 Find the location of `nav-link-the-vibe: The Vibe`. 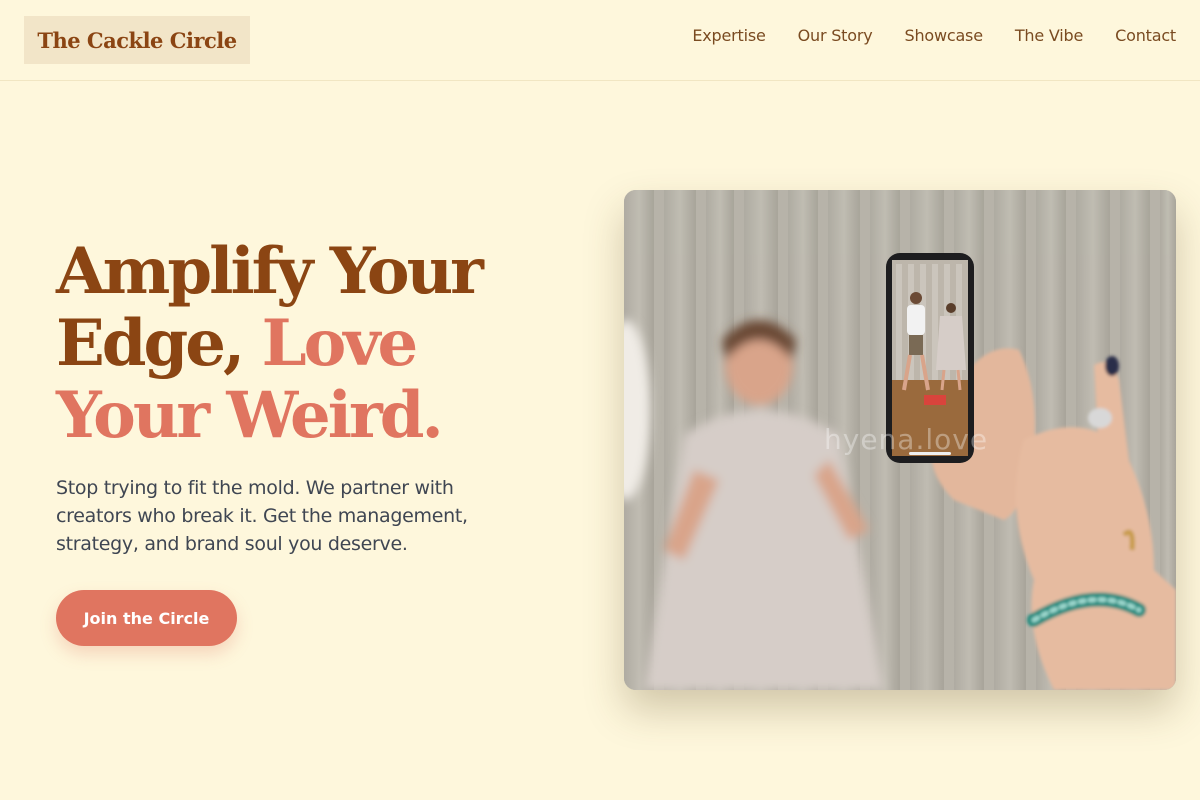

nav-link-the-vibe: The Vibe is located at coordinates (1049, 35).